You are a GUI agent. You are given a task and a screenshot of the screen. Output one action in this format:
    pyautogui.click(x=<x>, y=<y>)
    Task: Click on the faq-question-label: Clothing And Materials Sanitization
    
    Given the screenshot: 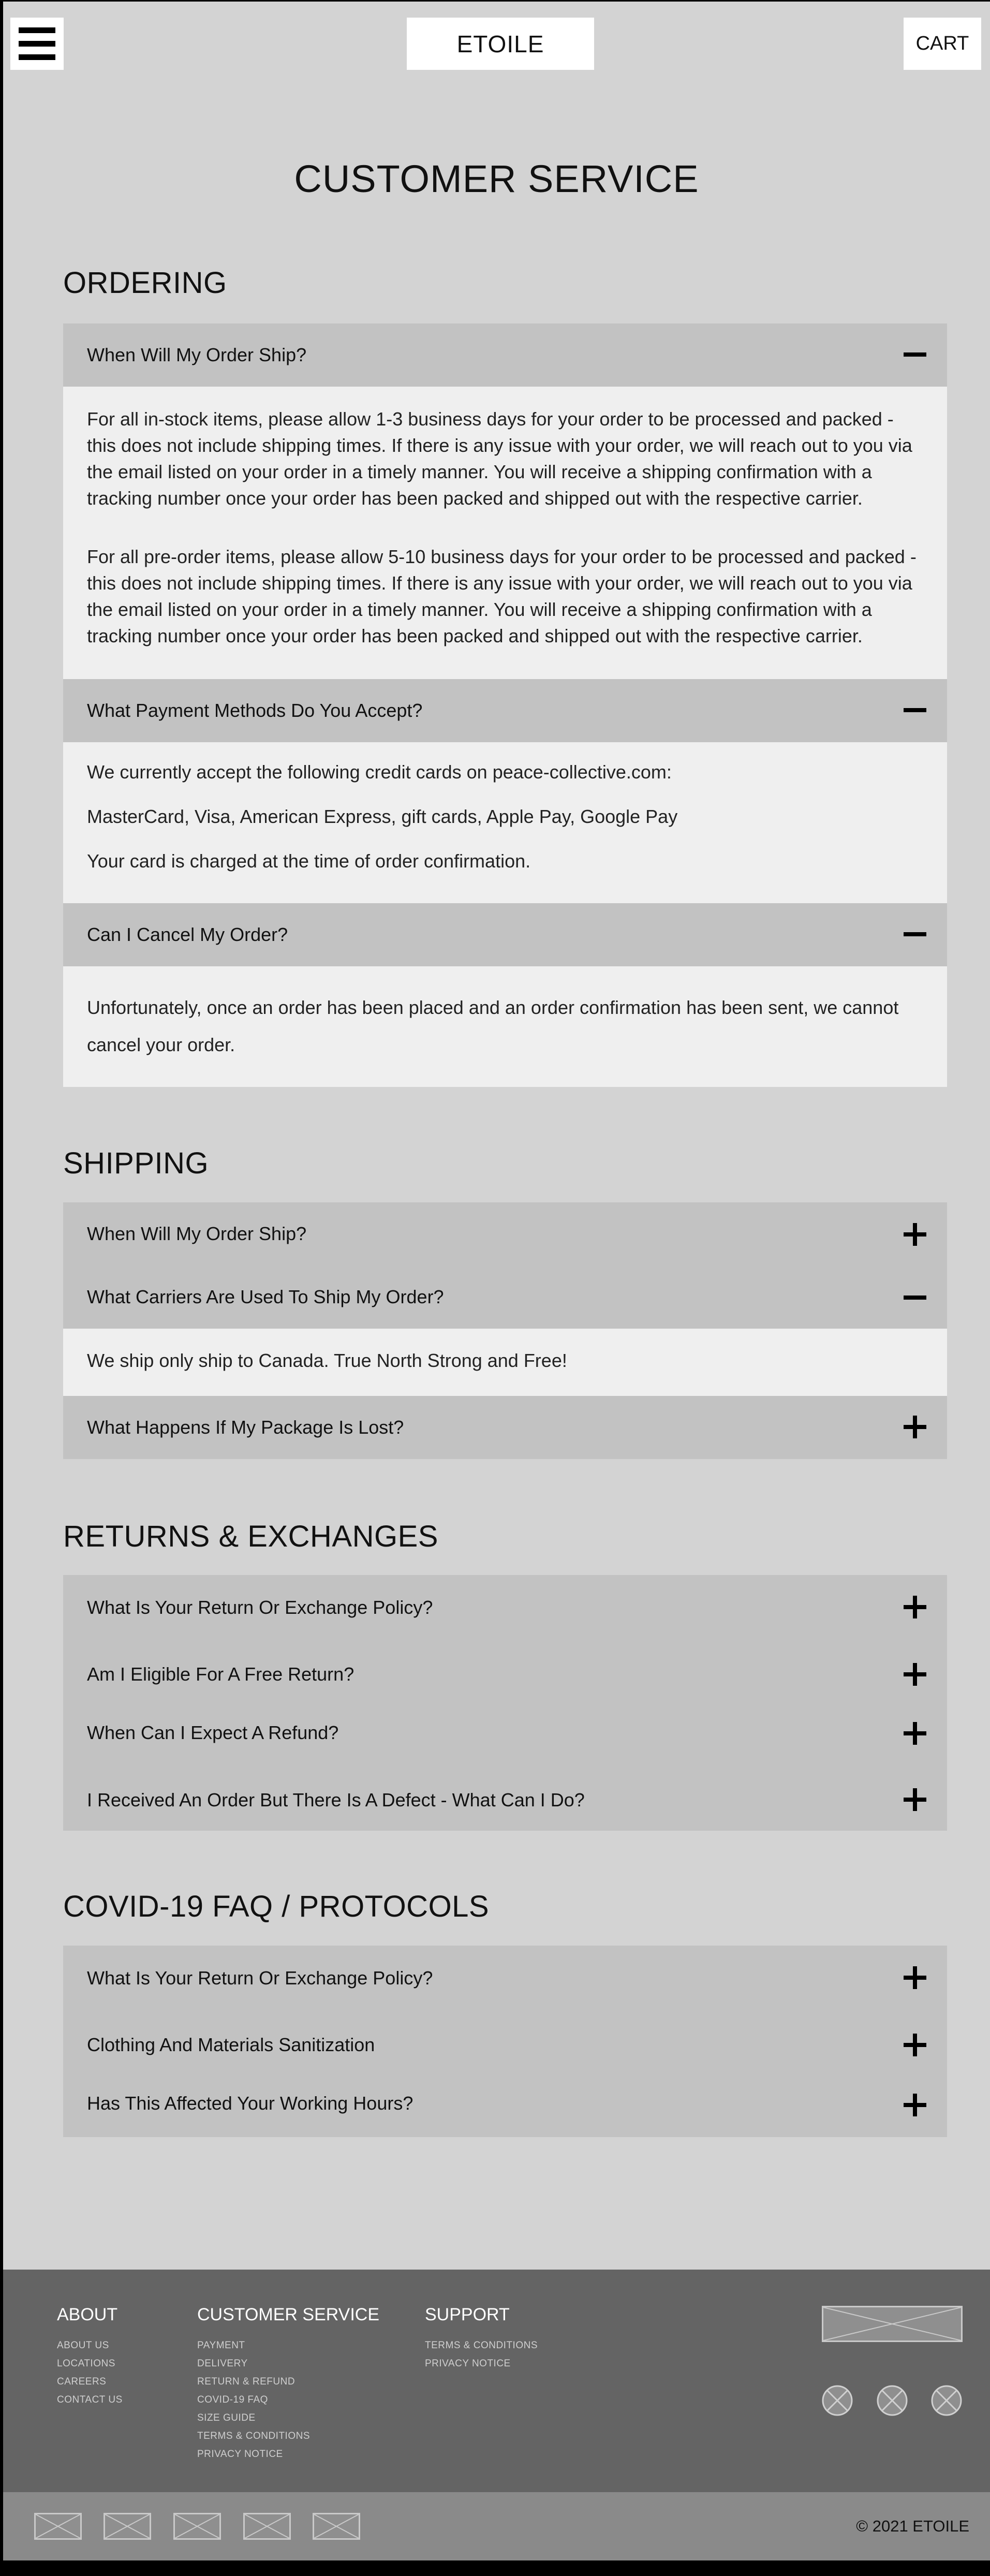 What is the action you would take?
    pyautogui.click(x=231, y=2045)
    